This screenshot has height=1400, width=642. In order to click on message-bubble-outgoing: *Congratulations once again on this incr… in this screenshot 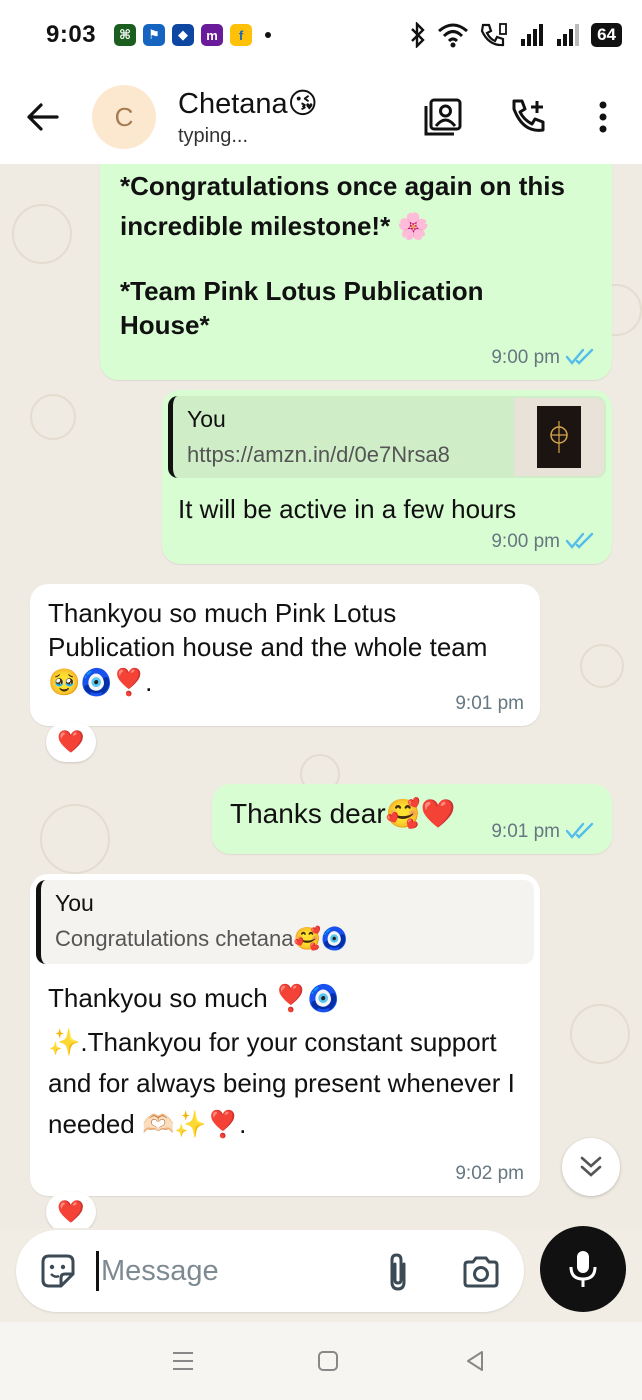, I will do `click(356, 272)`.